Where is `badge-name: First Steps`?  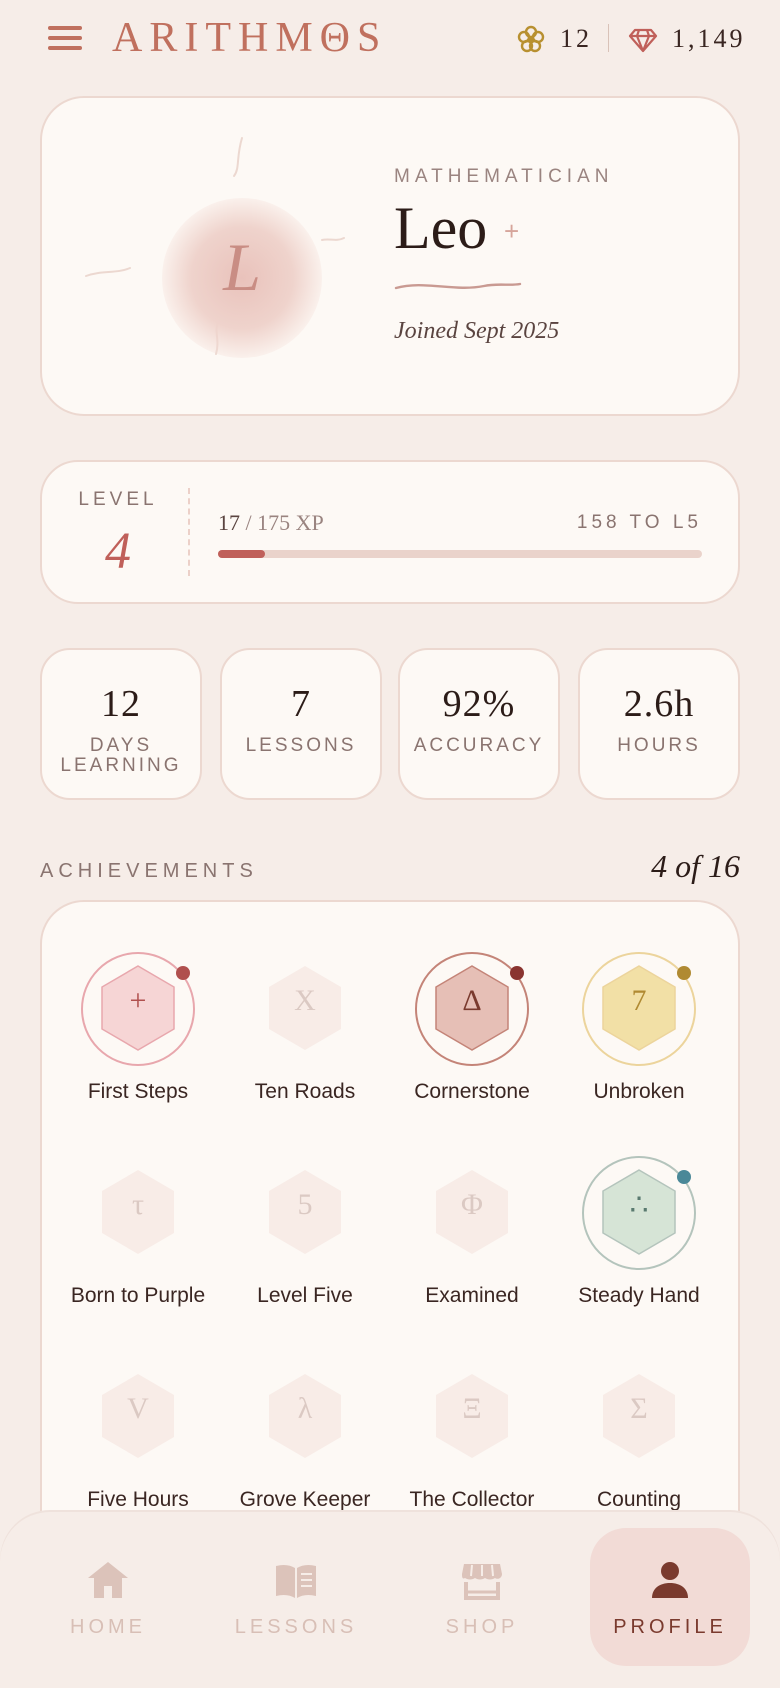
badge-name: First Steps is located at coordinates (138, 1091).